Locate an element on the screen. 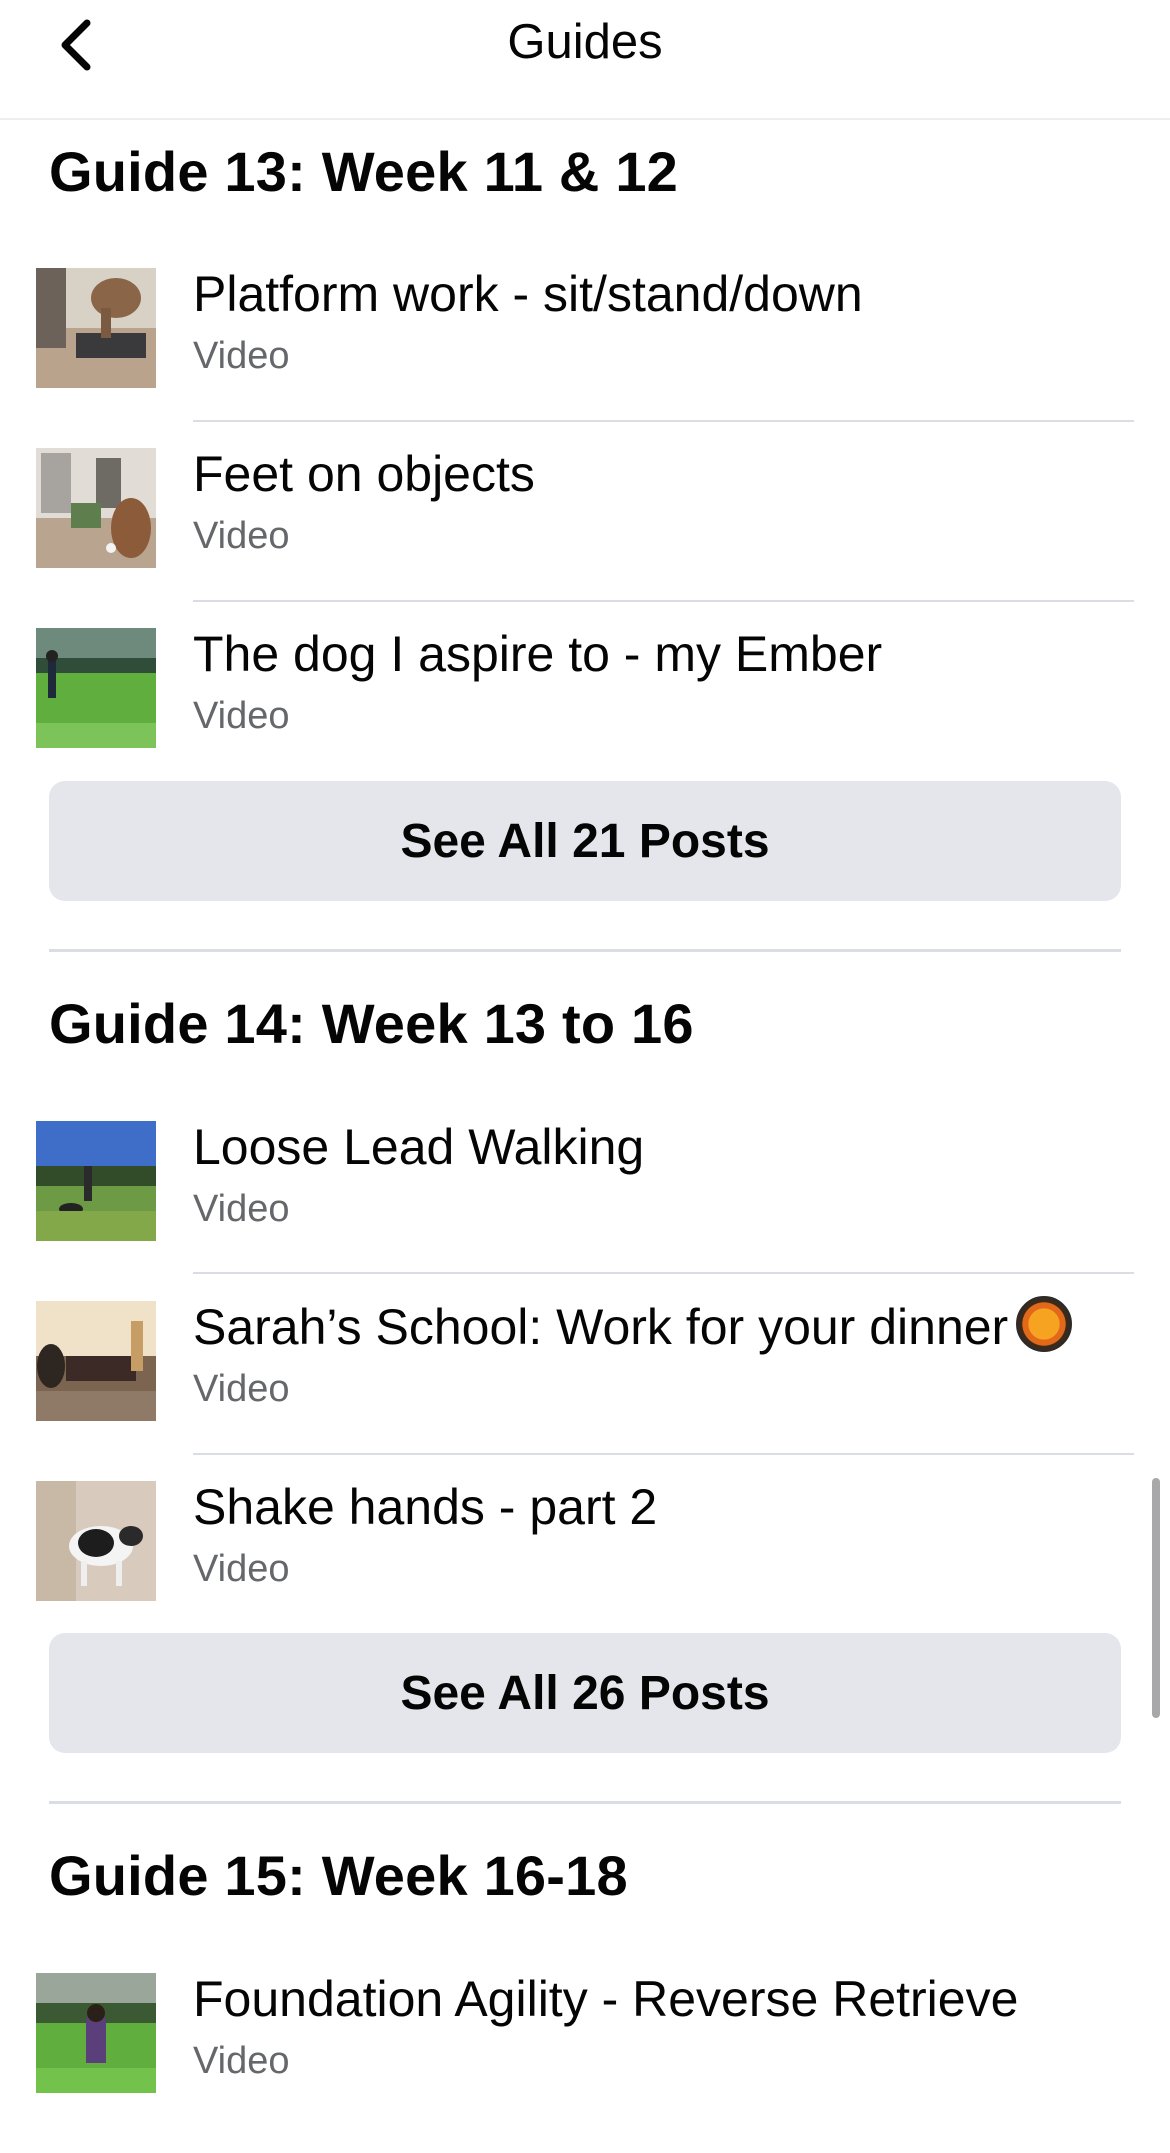 This screenshot has height=2153, width=1170. list-item: Loose Lead Walking Video is located at coordinates (585, 1210).